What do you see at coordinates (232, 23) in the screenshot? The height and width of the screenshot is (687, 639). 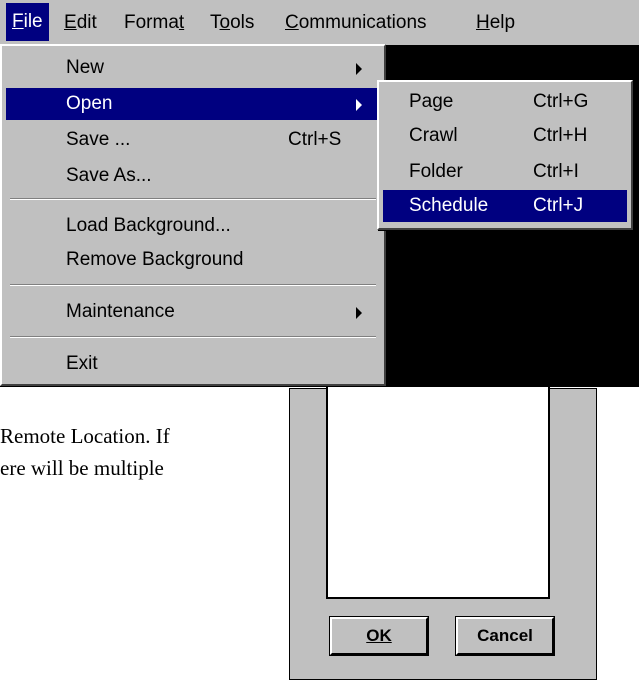 I see `menu-tools: Tools` at bounding box center [232, 23].